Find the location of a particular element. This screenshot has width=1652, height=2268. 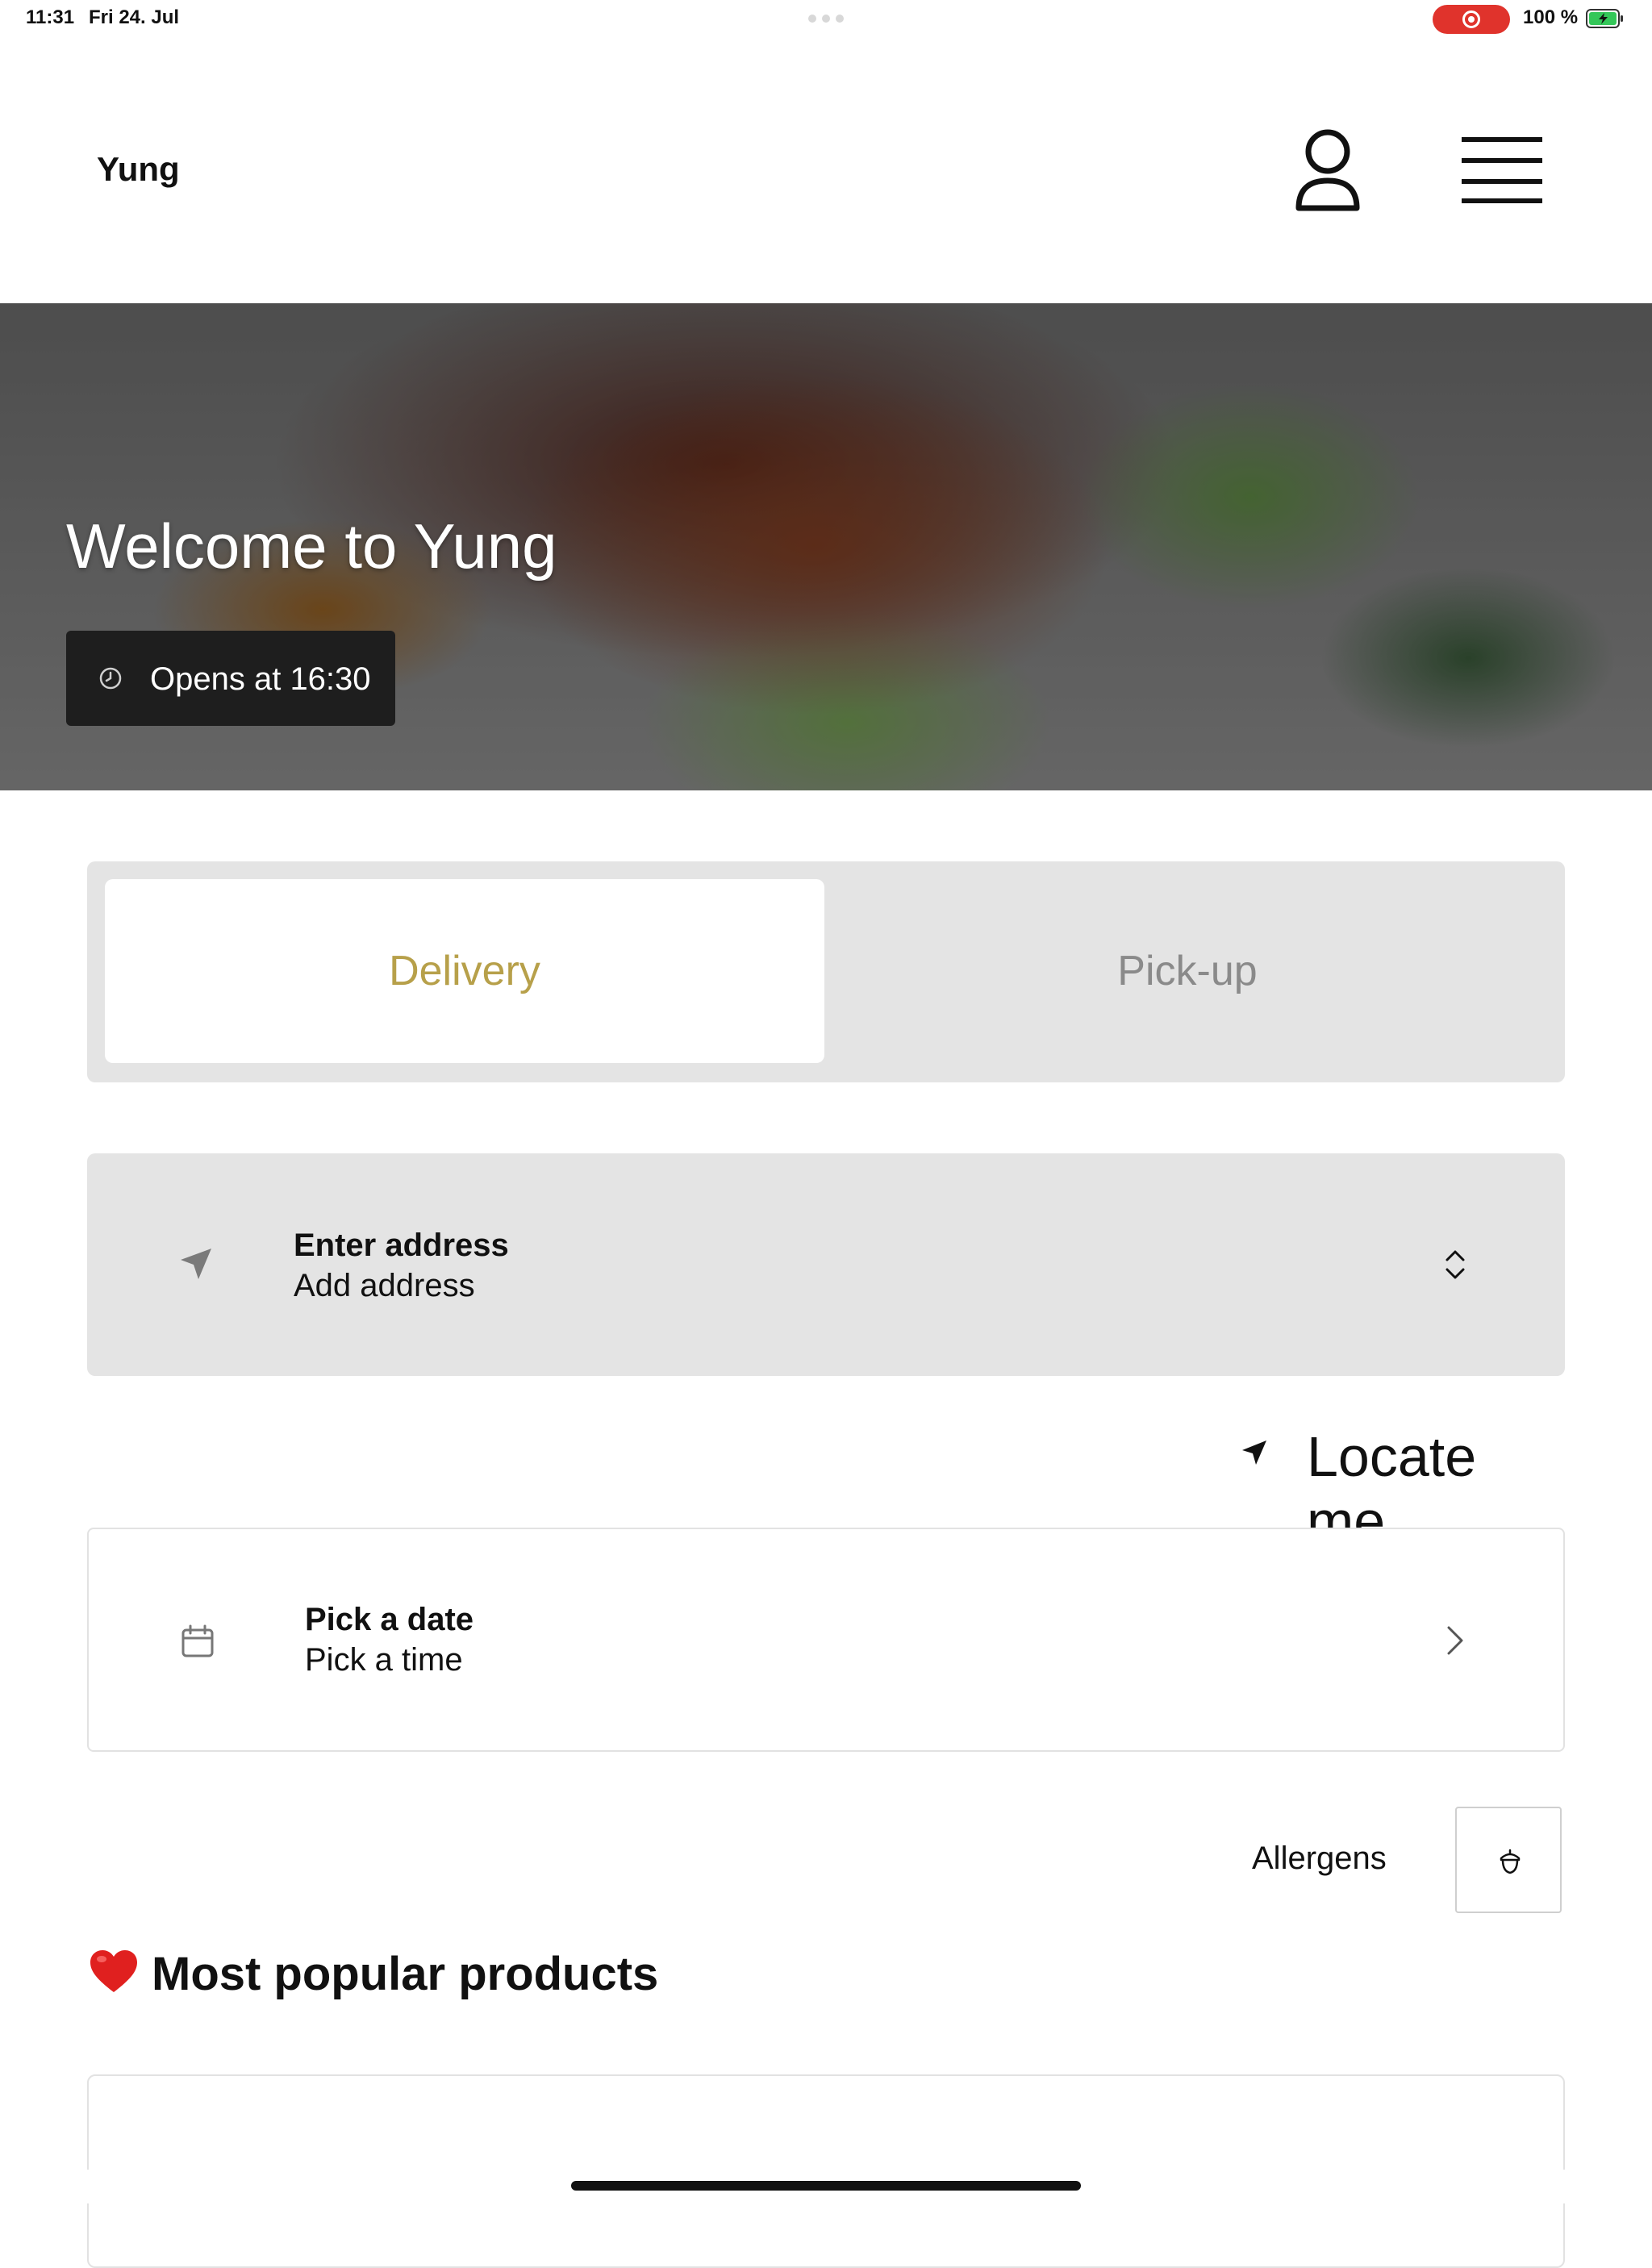

acorn-icon is located at coordinates (1510, 1861).